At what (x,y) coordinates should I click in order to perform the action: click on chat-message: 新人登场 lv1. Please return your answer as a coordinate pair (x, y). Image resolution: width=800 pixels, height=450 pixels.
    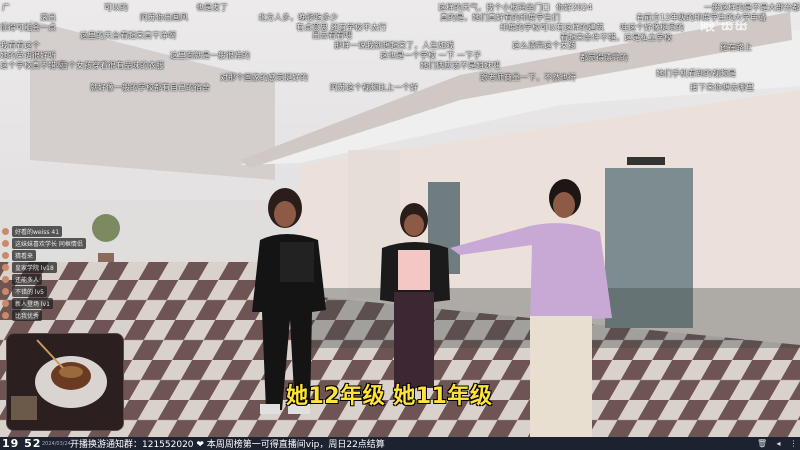
    Looking at the image, I should click on (41, 303).